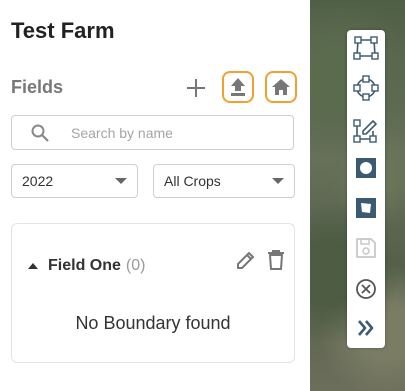 This screenshot has height=391, width=405. I want to click on upload-icon, so click(238, 87).